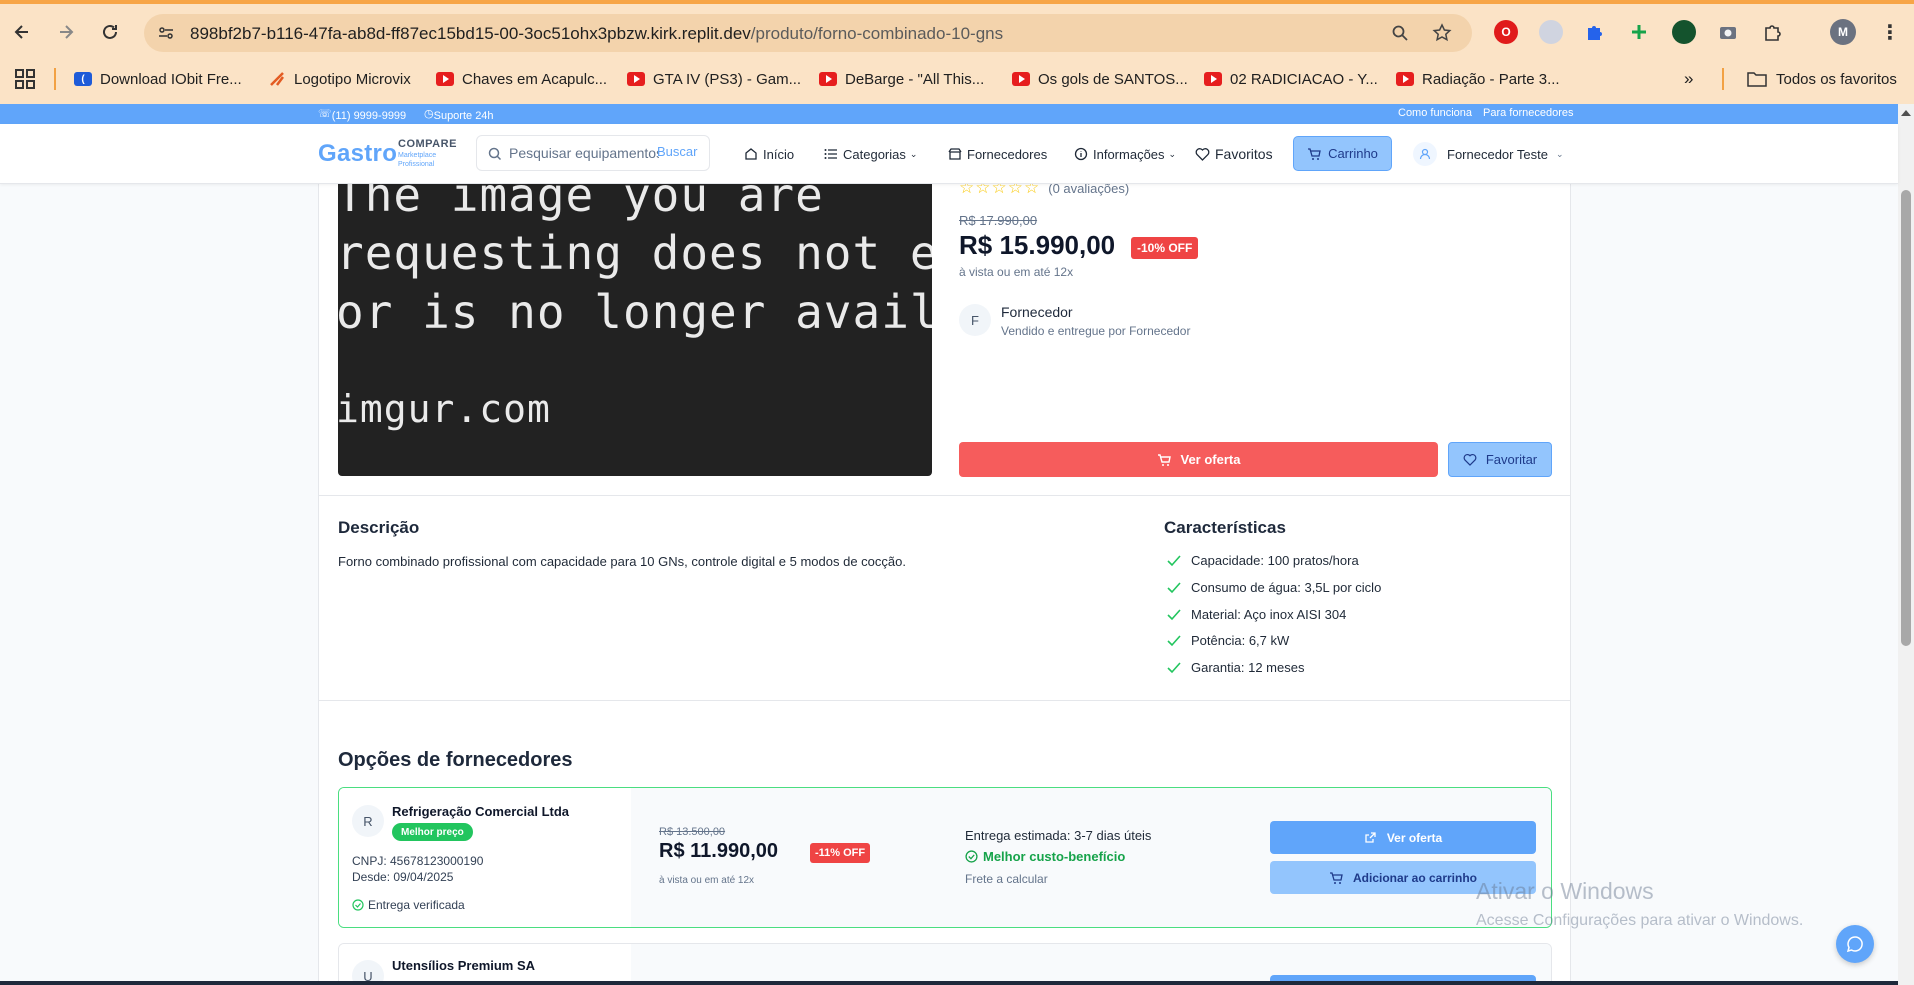 This screenshot has height=985, width=1914. Describe the element at coordinates (769, 154) in the screenshot. I see `nav-home: Início` at that location.